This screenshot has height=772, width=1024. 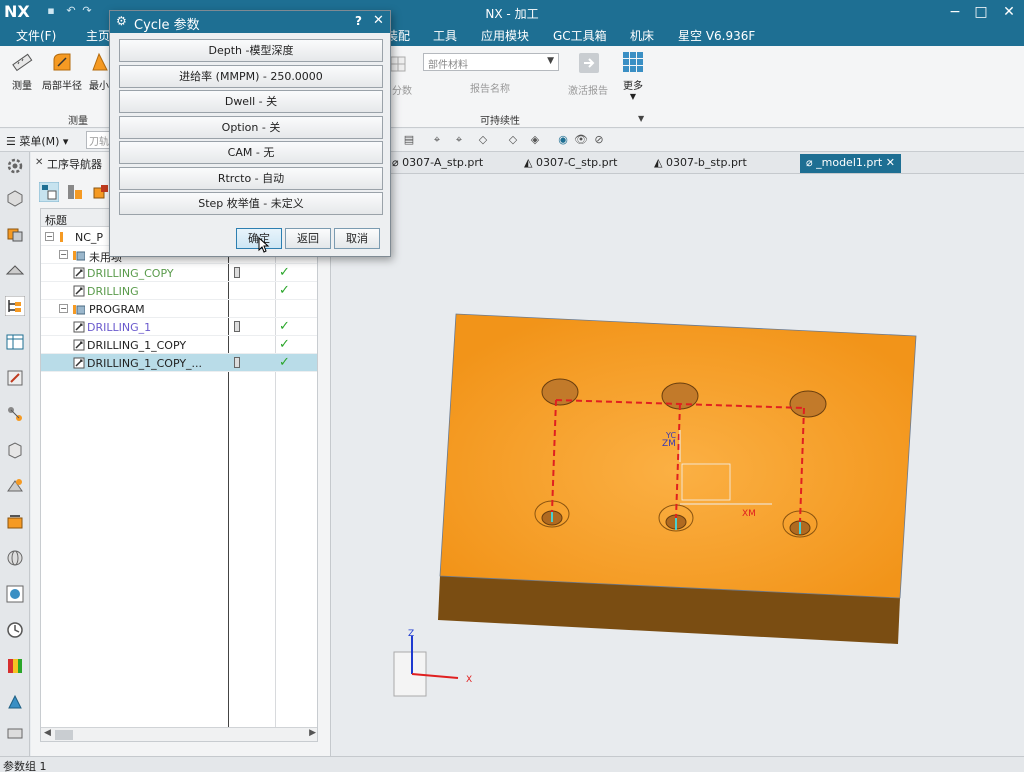 What do you see at coordinates (179, 734) in the screenshot?
I see `horizontal-scrollbar: ◀ ▶` at bounding box center [179, 734].